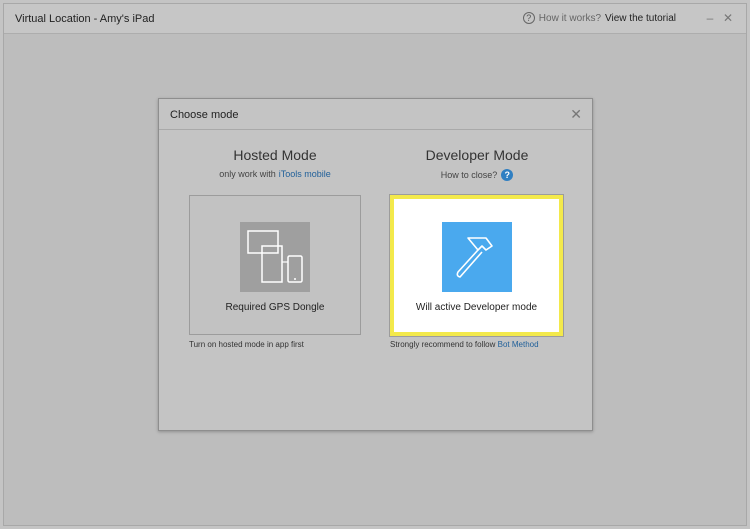 The width and height of the screenshot is (750, 529). I want to click on developer-mode-card: Will active Developer mode, so click(476, 265).